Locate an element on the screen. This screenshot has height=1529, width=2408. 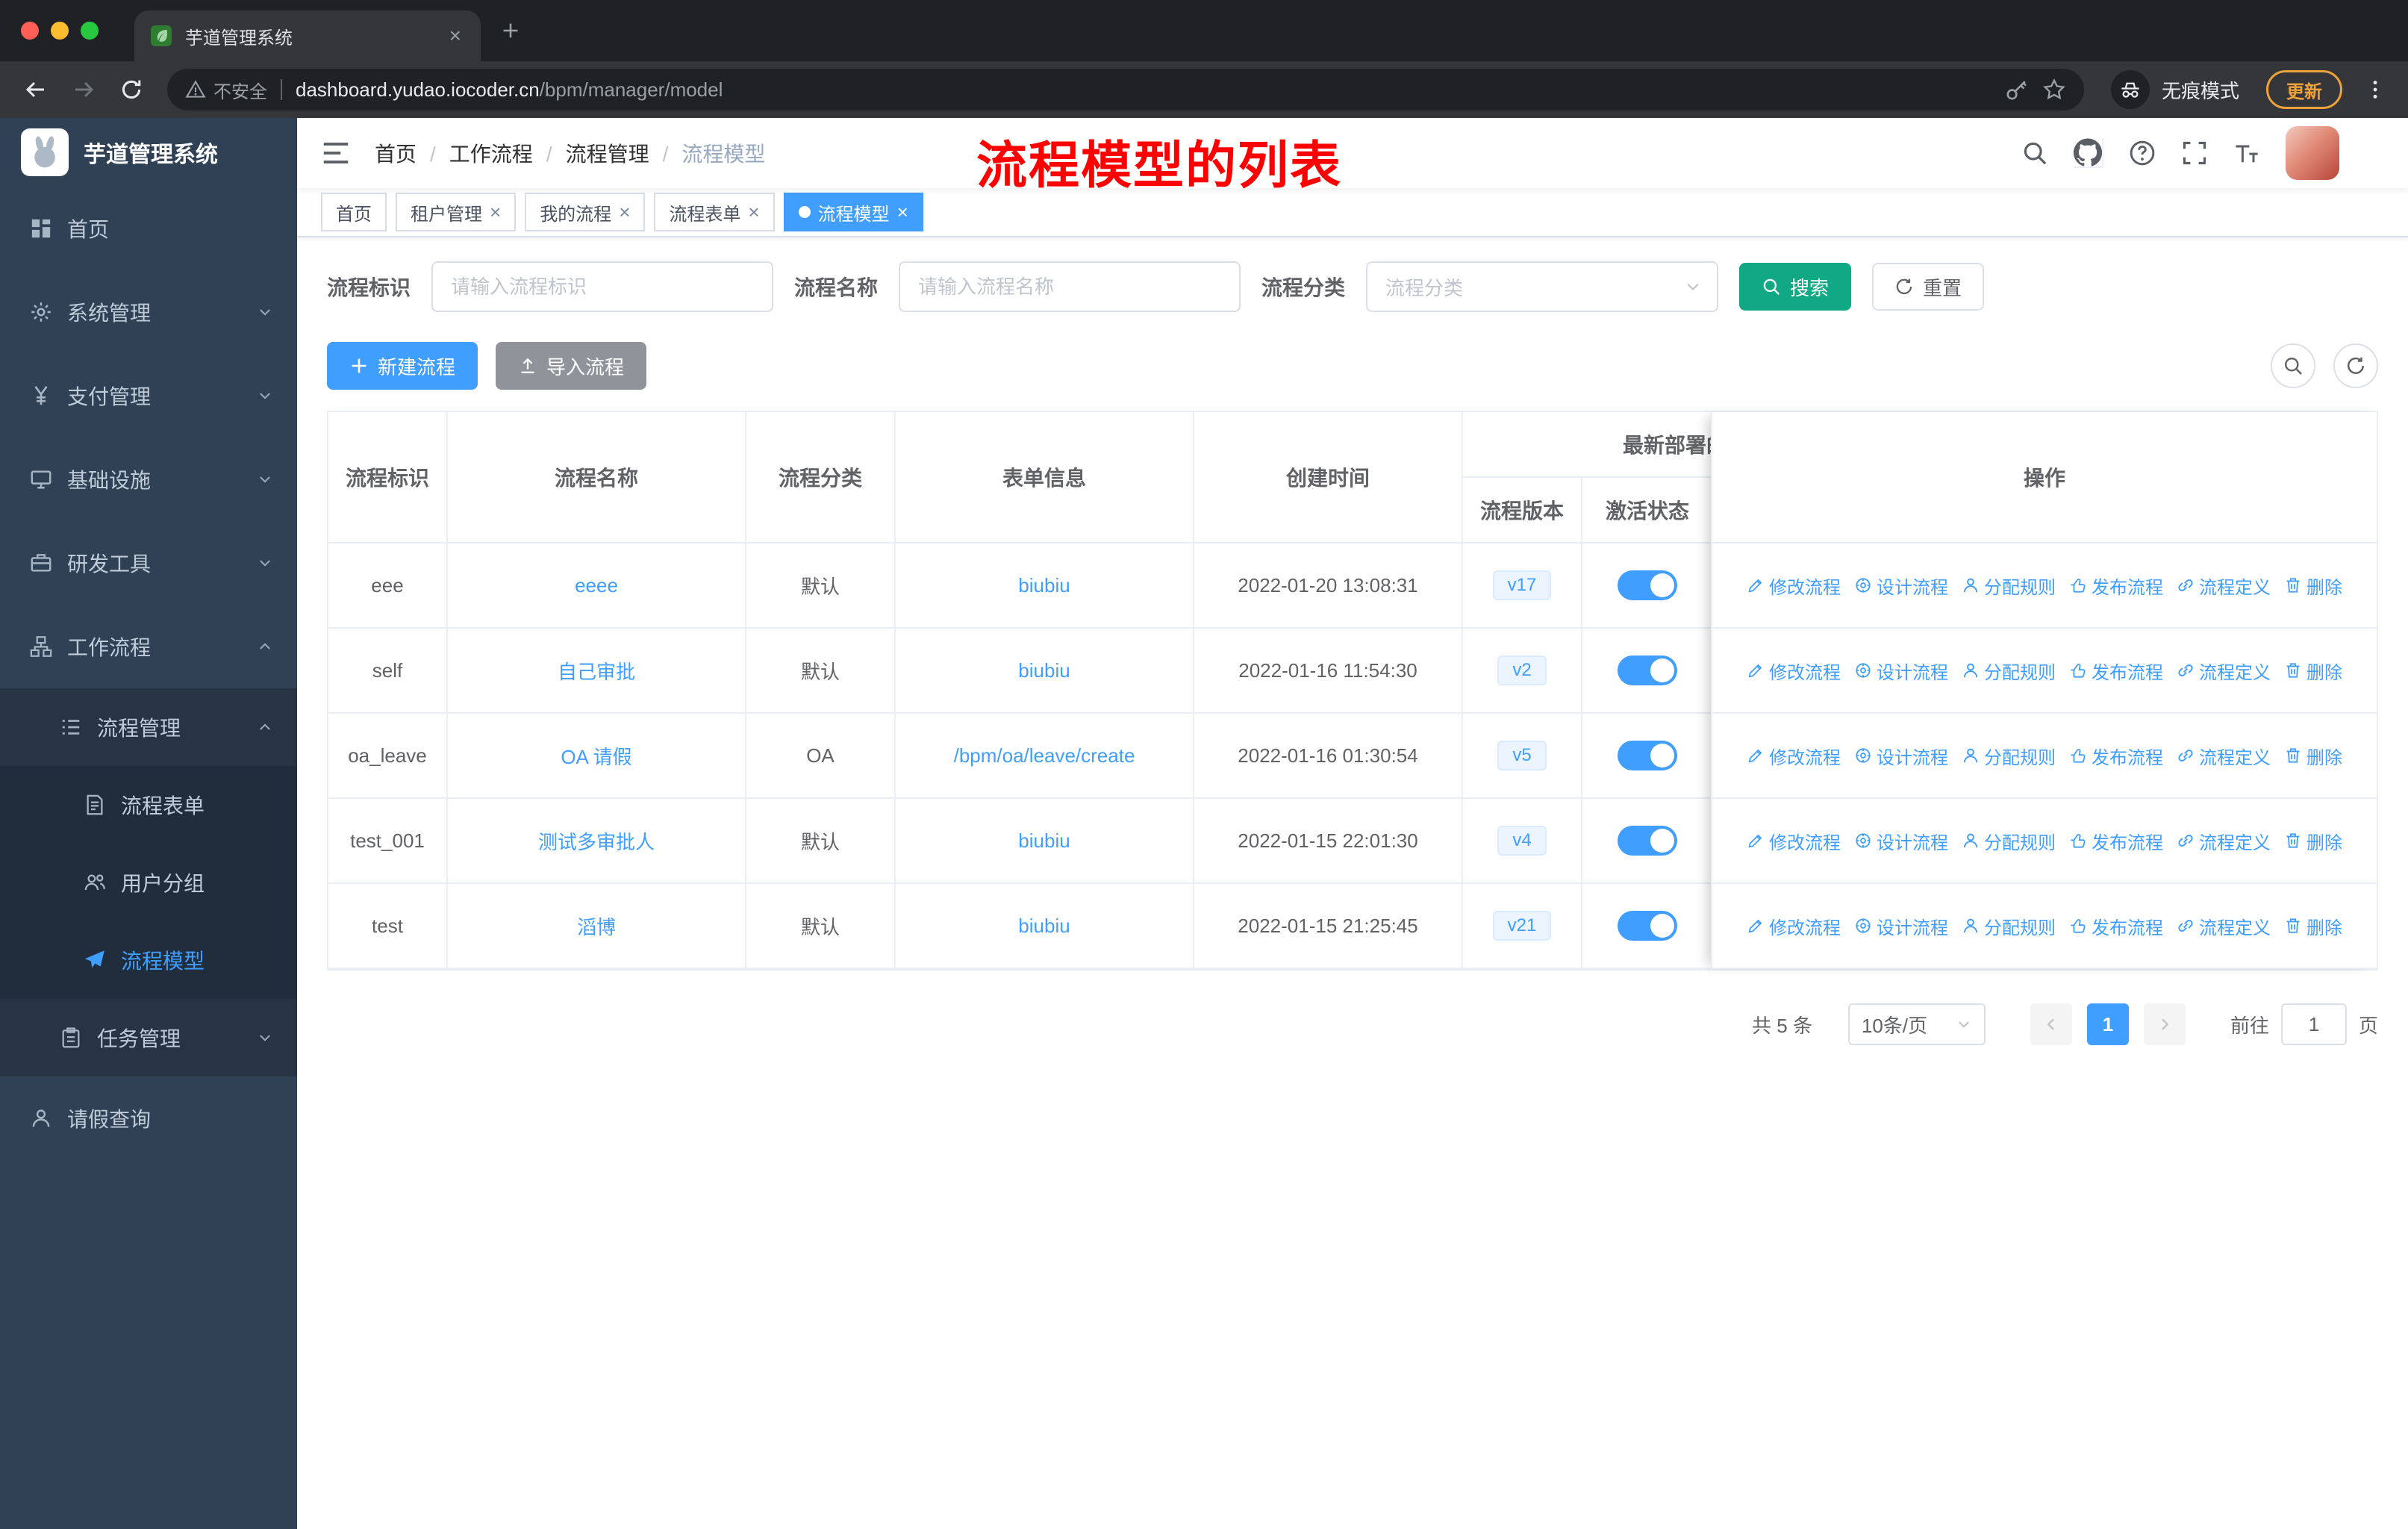
back-button is located at coordinates (36, 89).